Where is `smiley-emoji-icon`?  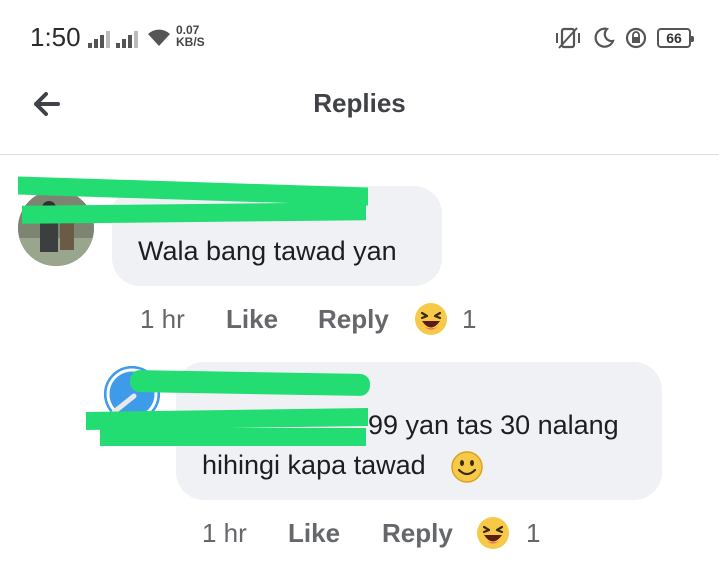 smiley-emoji-icon is located at coordinates (467, 467).